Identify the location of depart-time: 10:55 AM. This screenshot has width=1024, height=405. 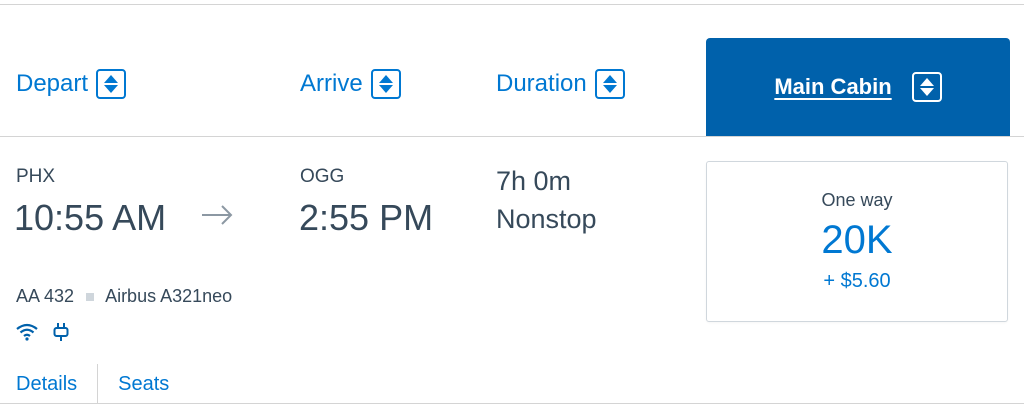
(90, 217).